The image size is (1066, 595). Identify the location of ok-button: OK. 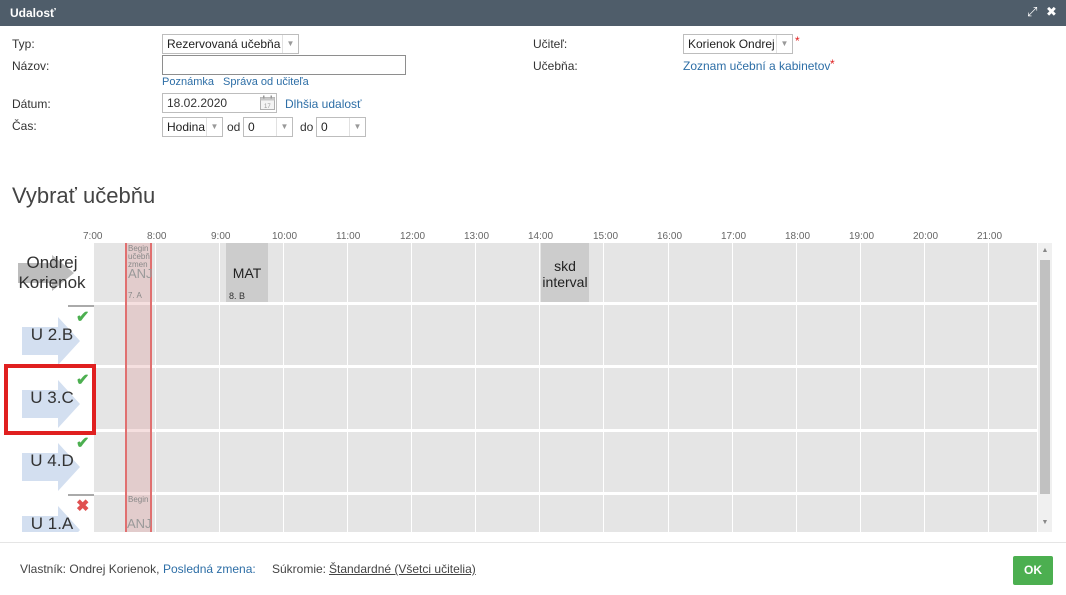
(1033, 570).